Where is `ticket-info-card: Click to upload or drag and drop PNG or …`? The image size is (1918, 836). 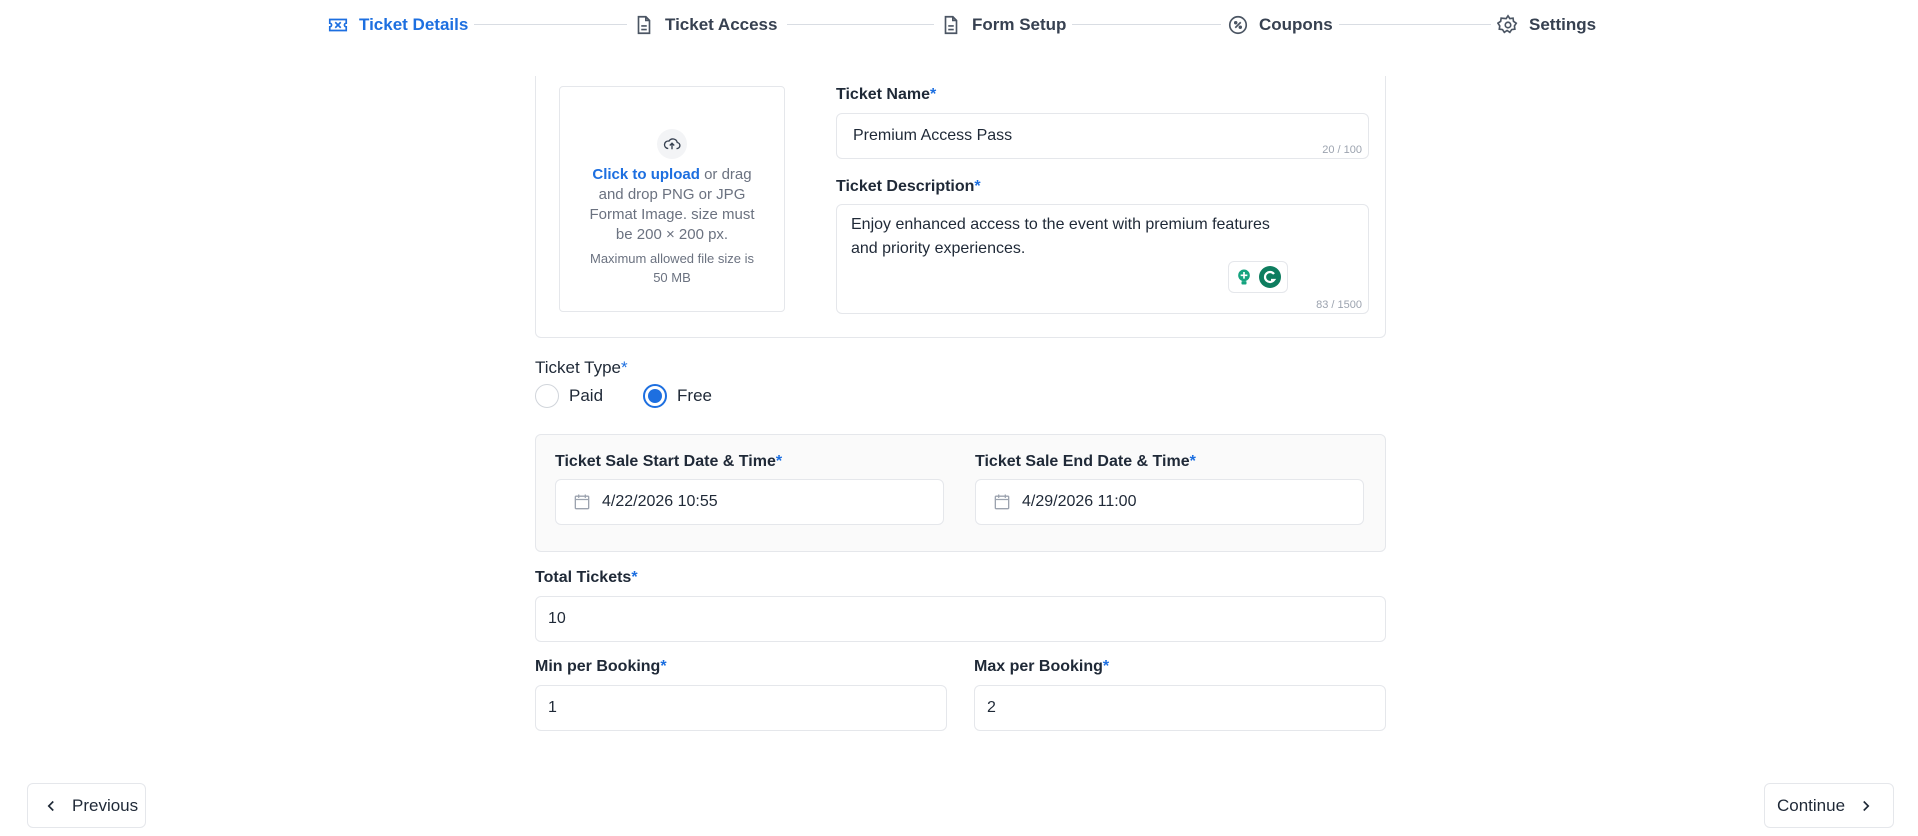 ticket-info-card: Click to upload or drag and drop PNG or … is located at coordinates (960, 207).